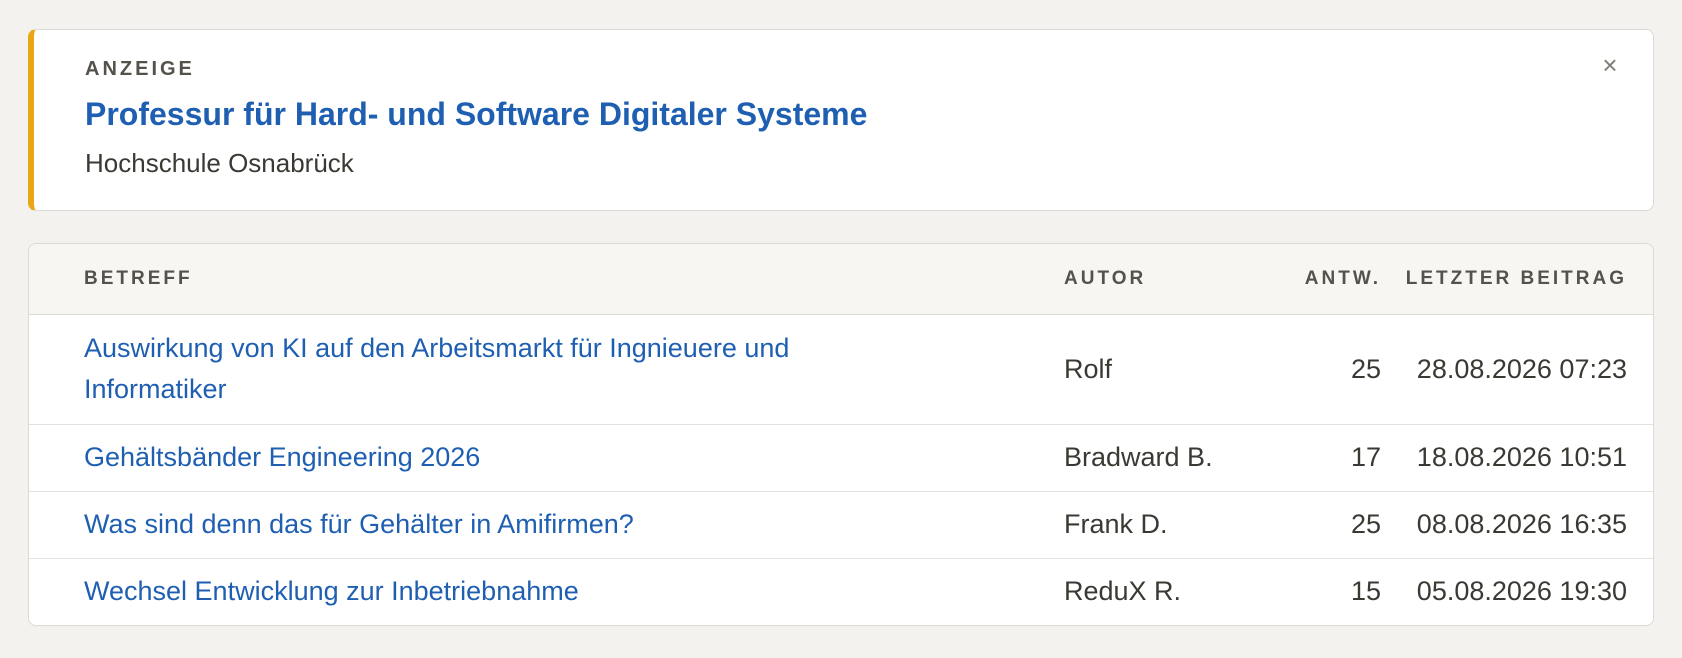  Describe the element at coordinates (1179, 279) in the screenshot. I see `header-author: AUTOR` at that location.